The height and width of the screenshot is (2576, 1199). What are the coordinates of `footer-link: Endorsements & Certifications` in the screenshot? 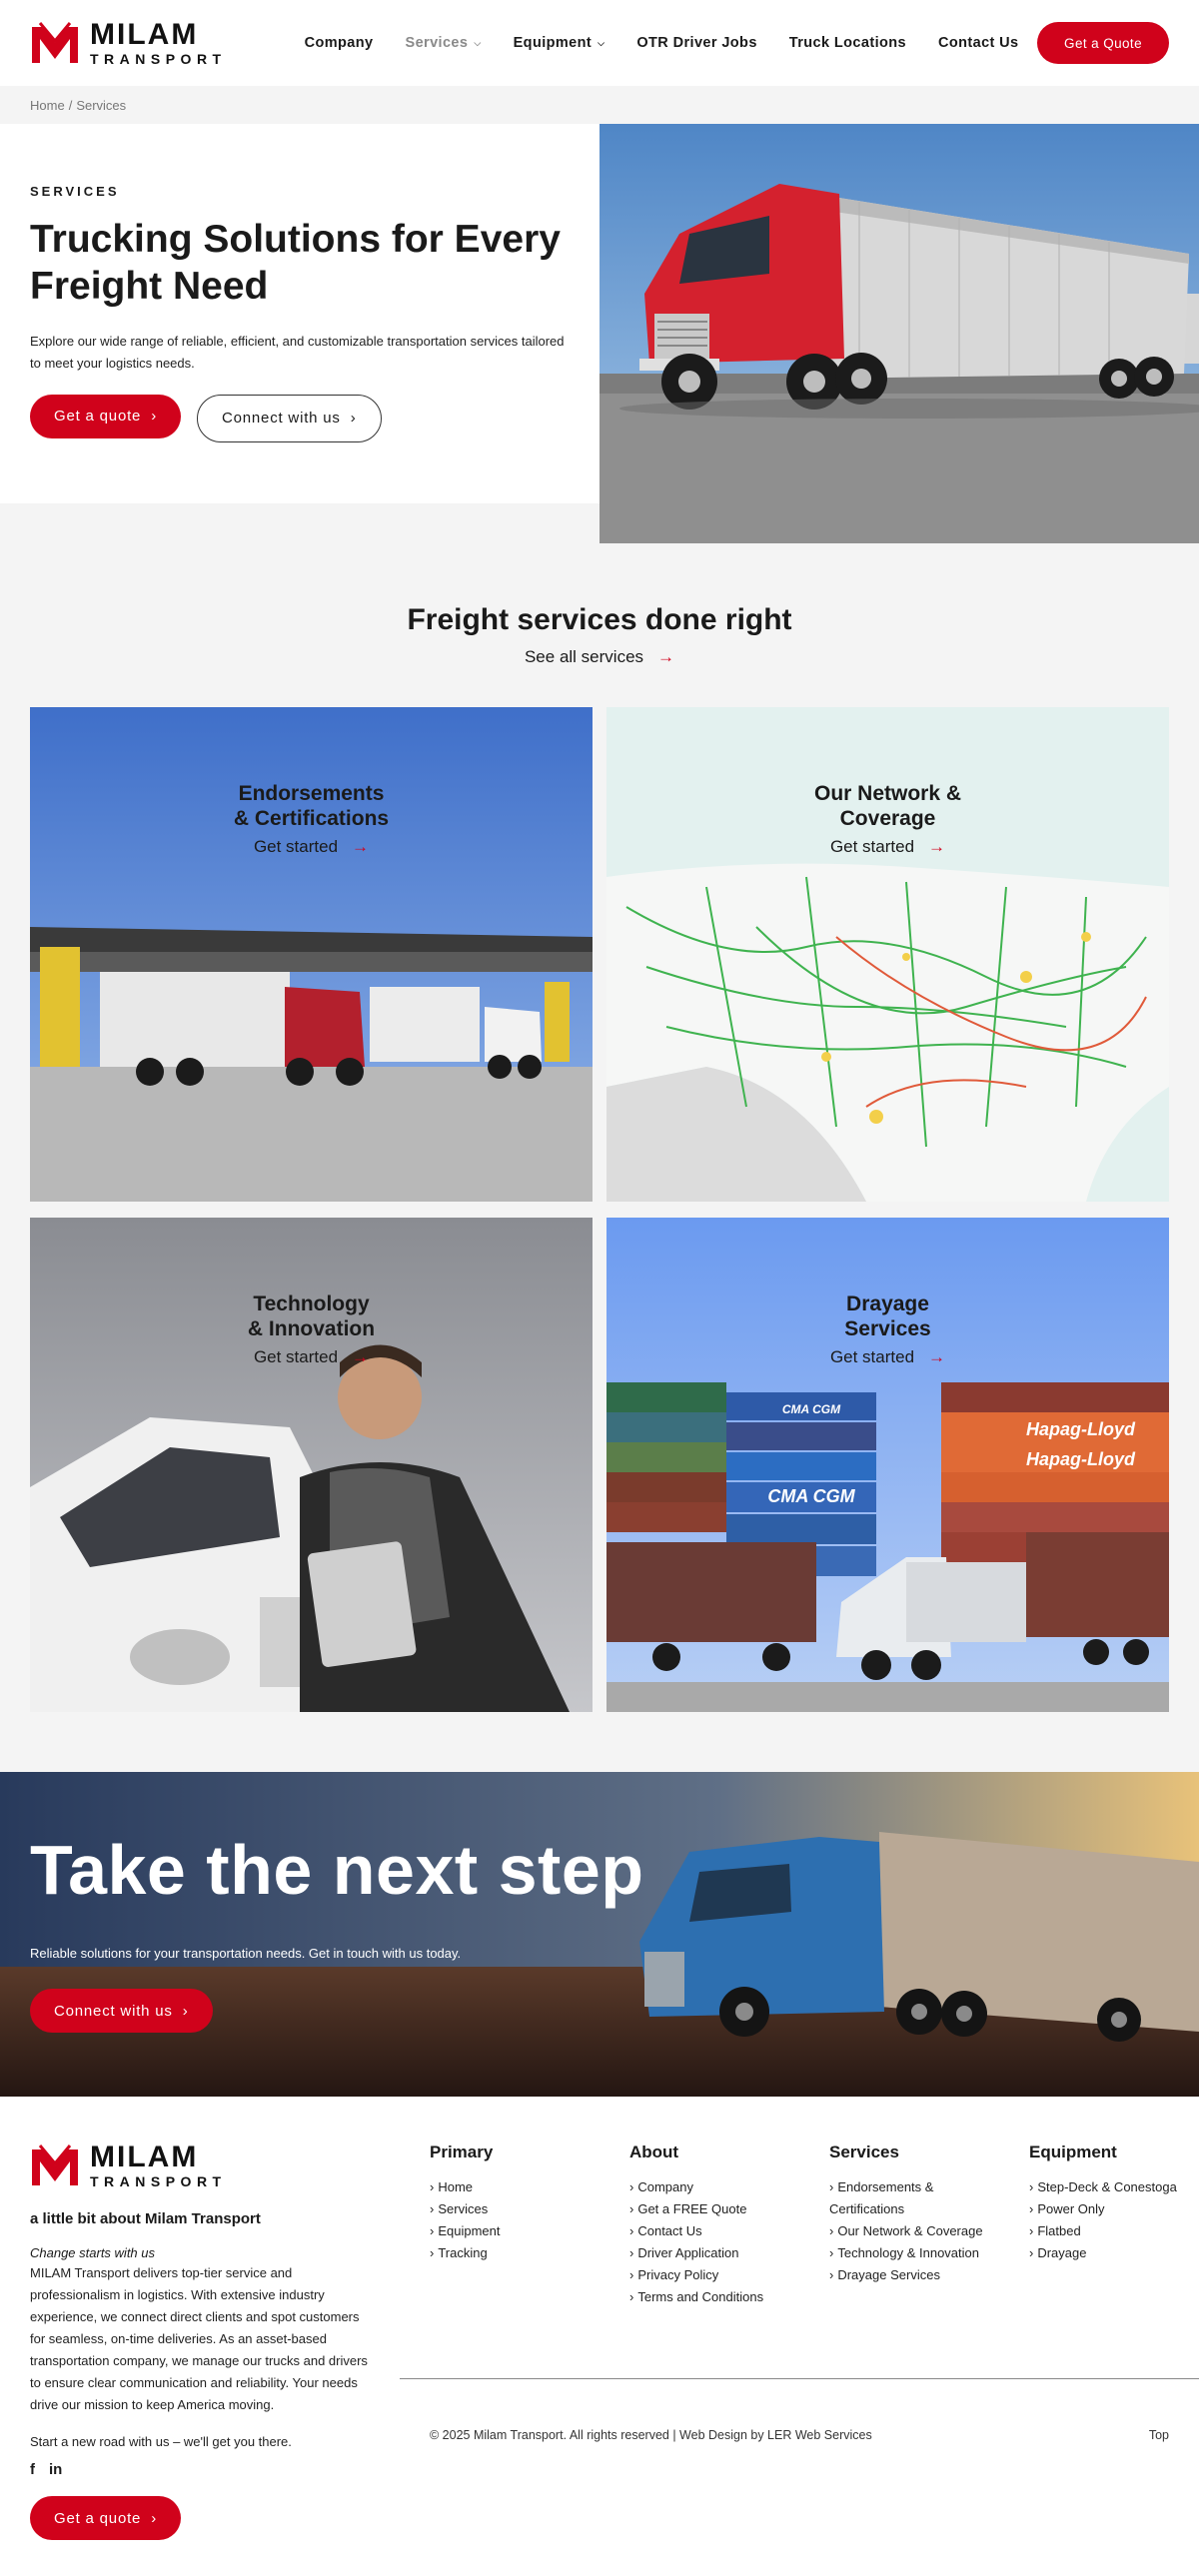 It's located at (929, 2198).